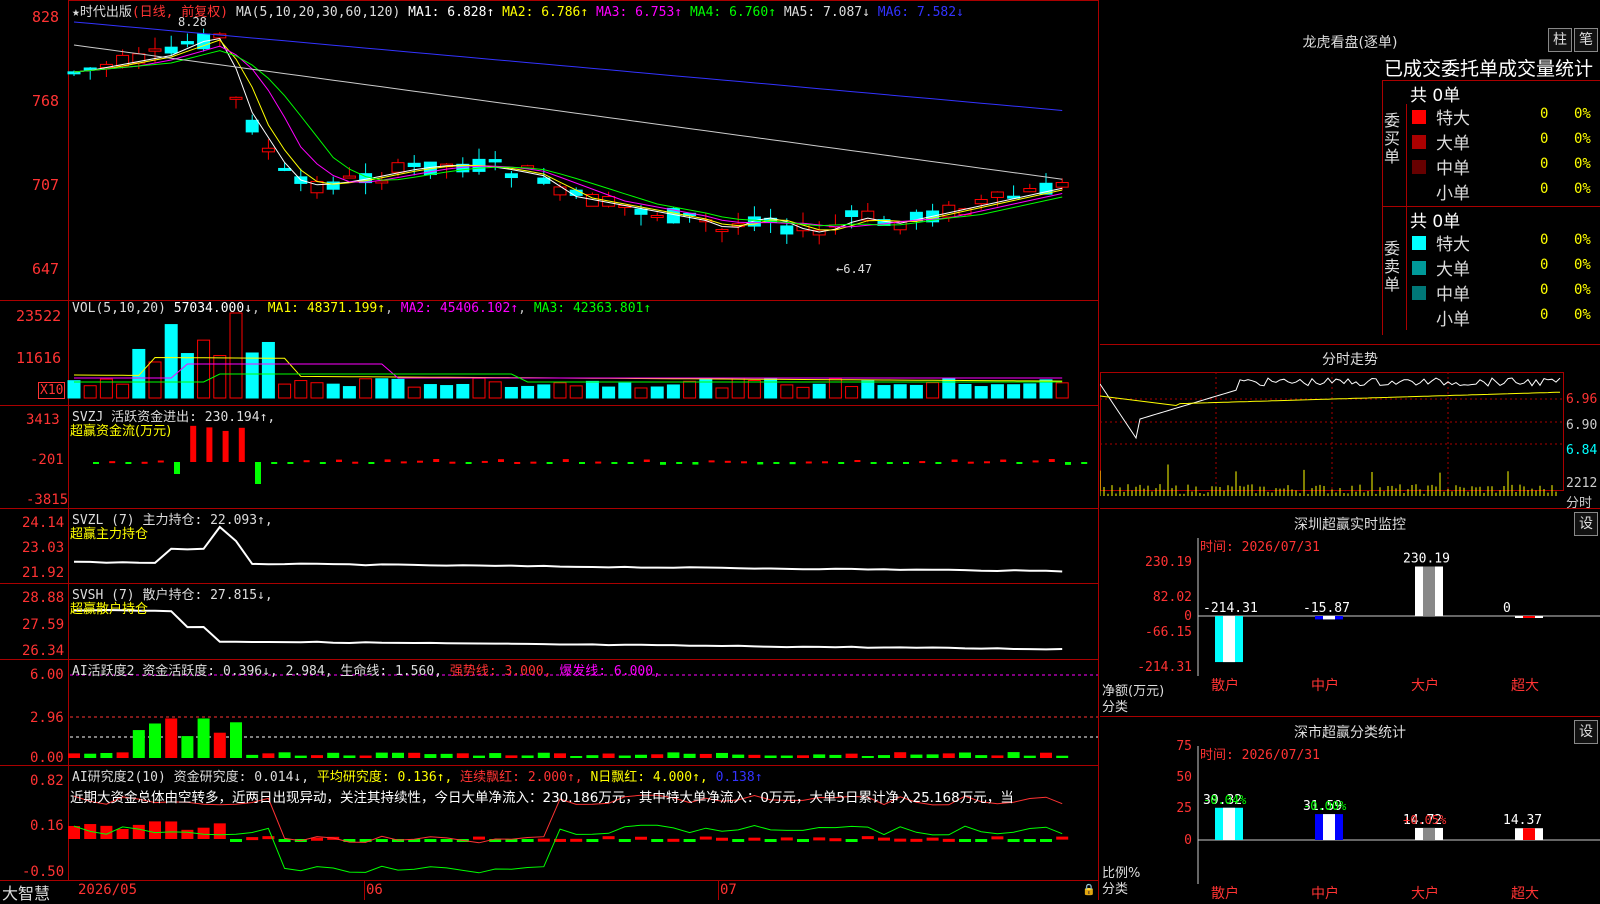 The height and width of the screenshot is (904, 1600). What do you see at coordinates (1184, 777) in the screenshot?
I see `y-tick-label: 50` at bounding box center [1184, 777].